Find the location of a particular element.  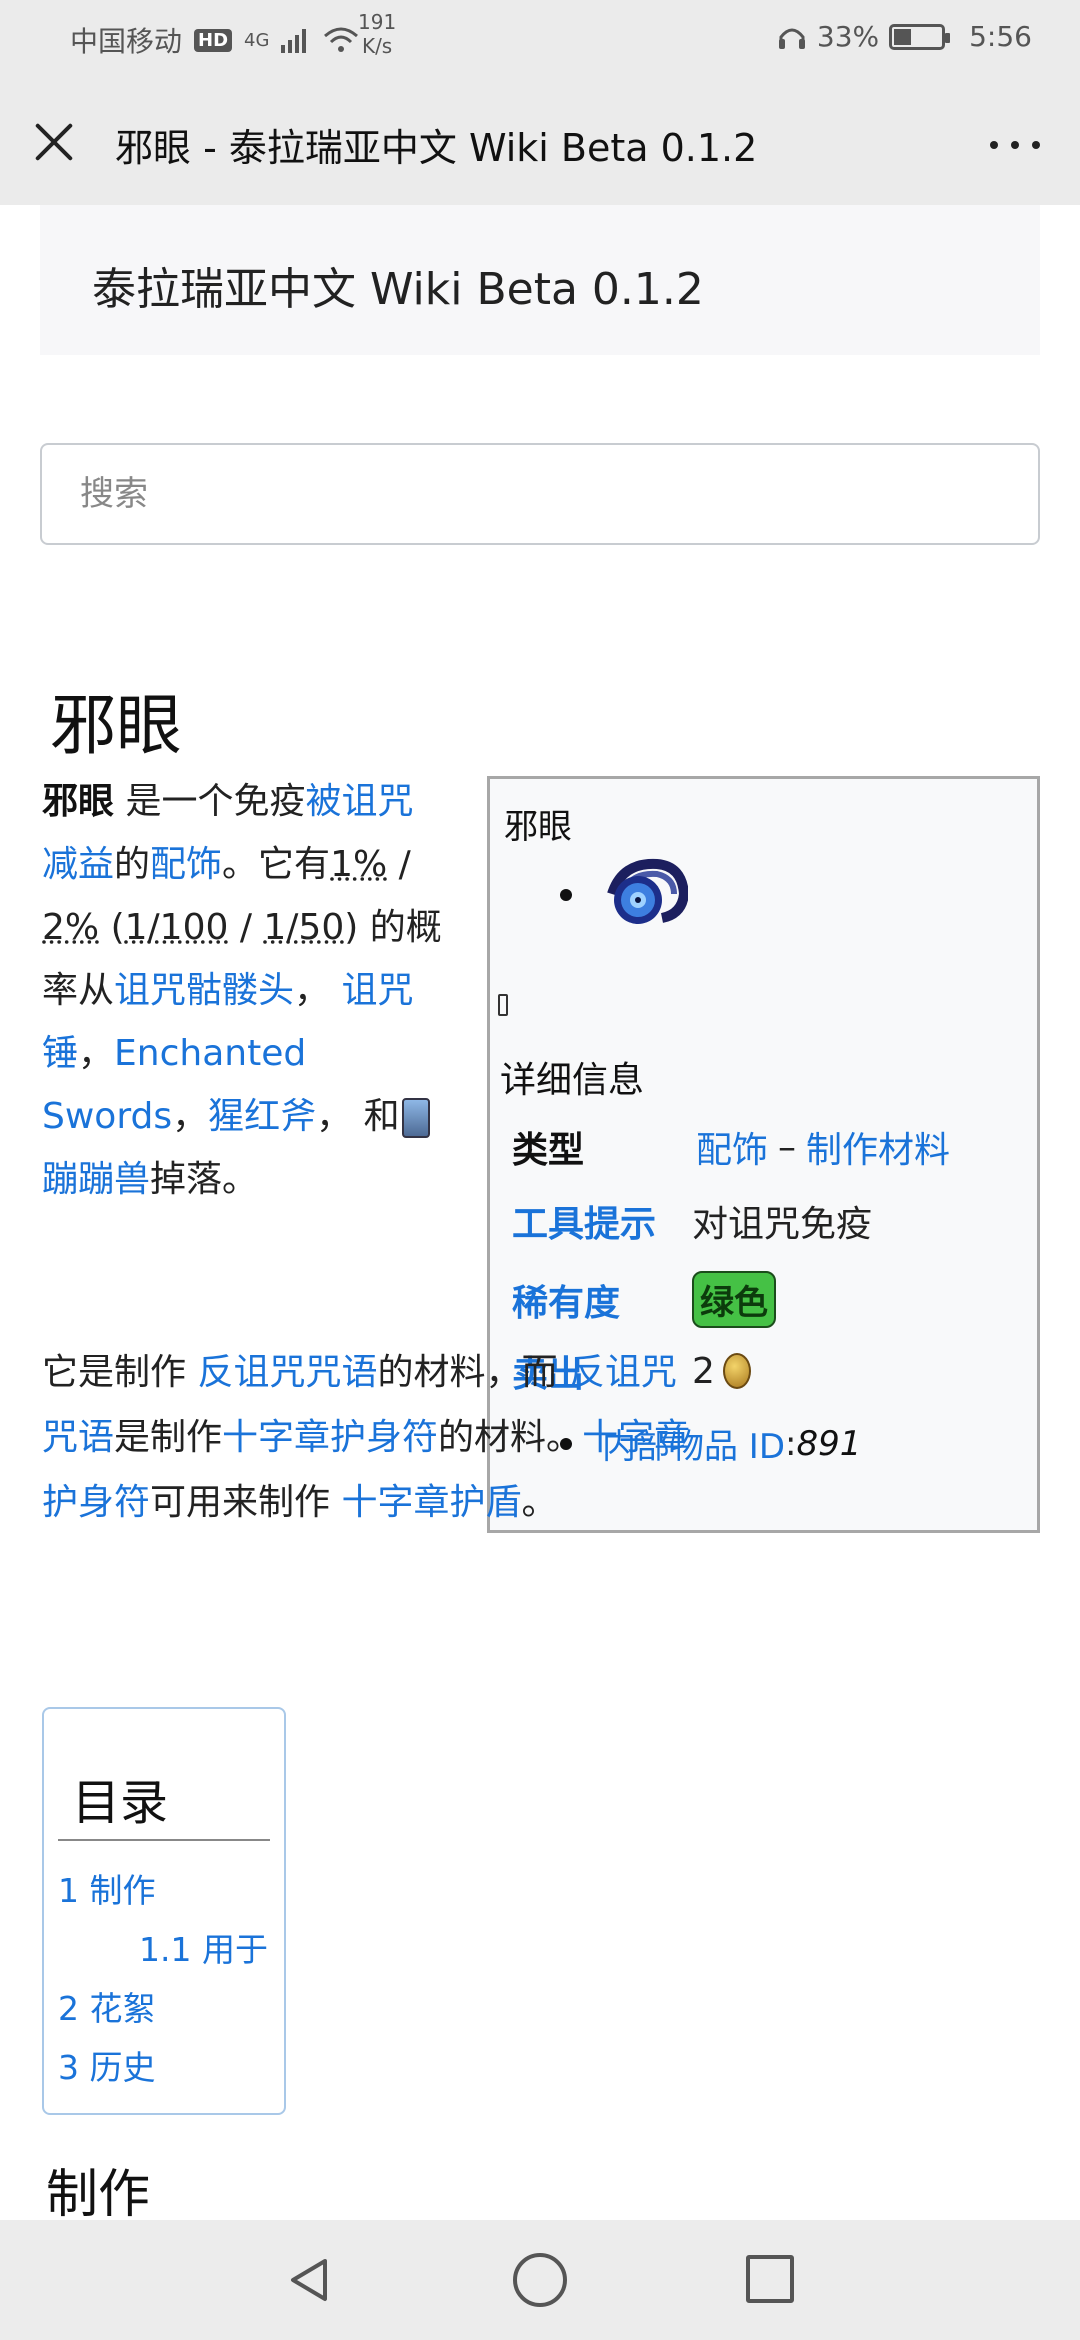

title-bar: 邪眼 - 泰拉瑞亚中文 Wiki Beta 0.1.2 is located at coordinates (540, 140).